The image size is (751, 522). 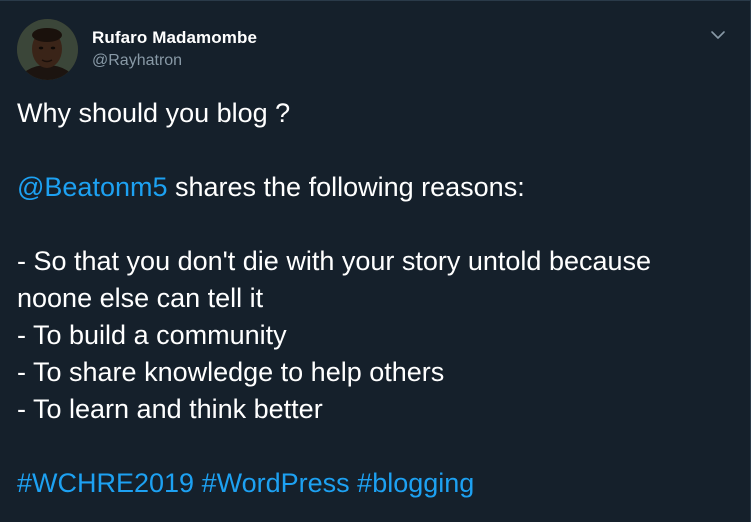 I want to click on tweet-line-mention: @Beatonm5 shares the following reasons:, so click(x=374, y=187).